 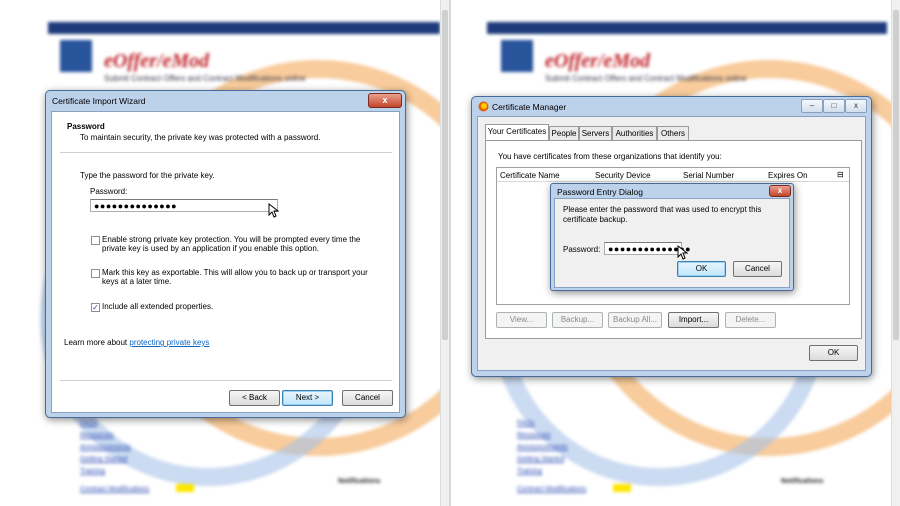 I want to click on window-title: Certificate Manager, so click(x=529, y=107).